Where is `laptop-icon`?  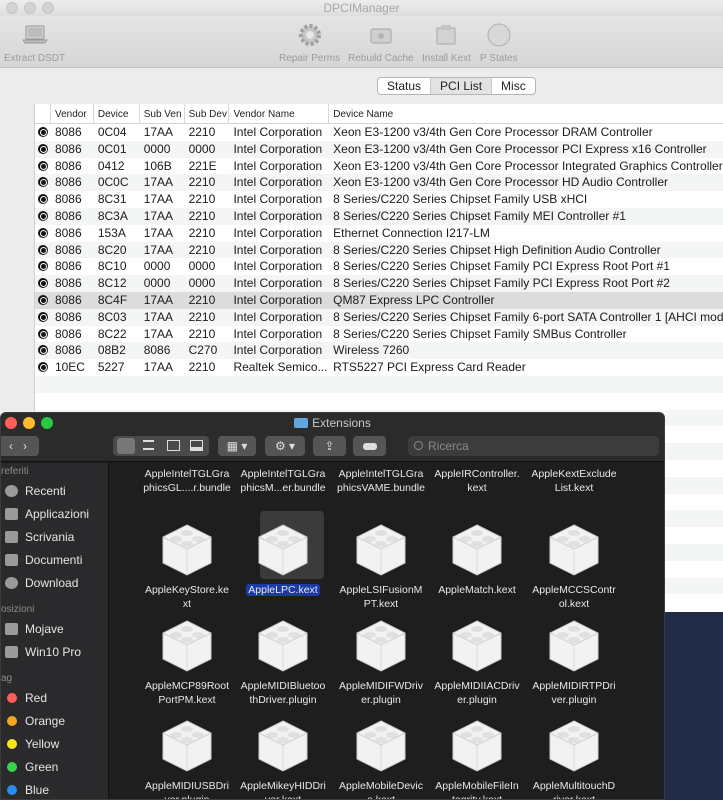 laptop-icon is located at coordinates (34, 34).